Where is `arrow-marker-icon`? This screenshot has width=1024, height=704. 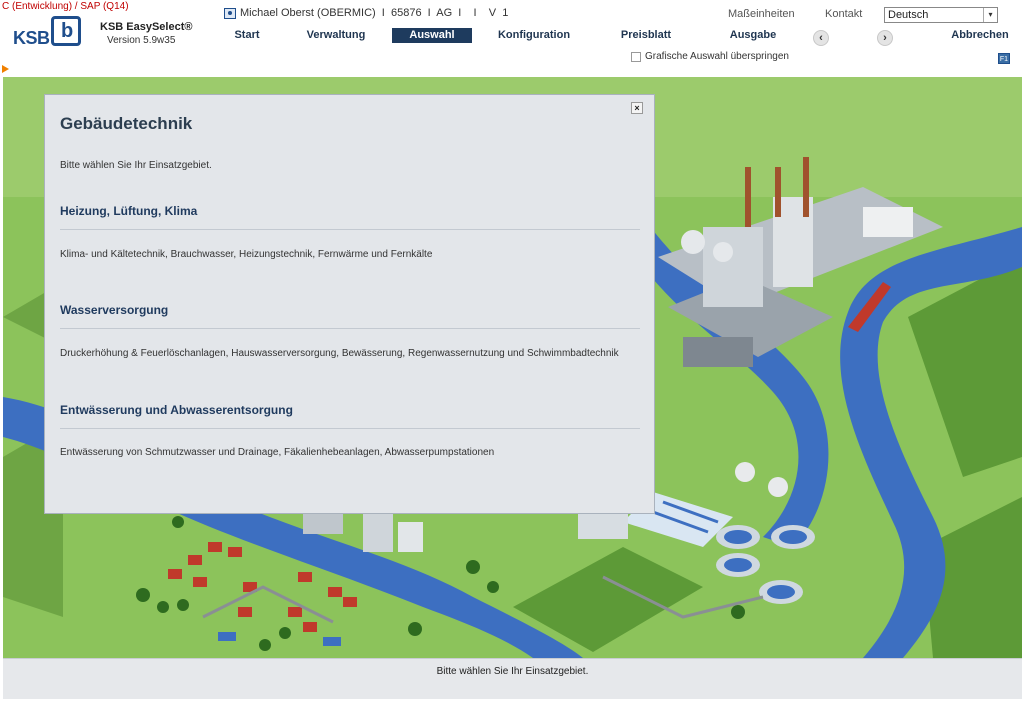 arrow-marker-icon is located at coordinates (5, 69).